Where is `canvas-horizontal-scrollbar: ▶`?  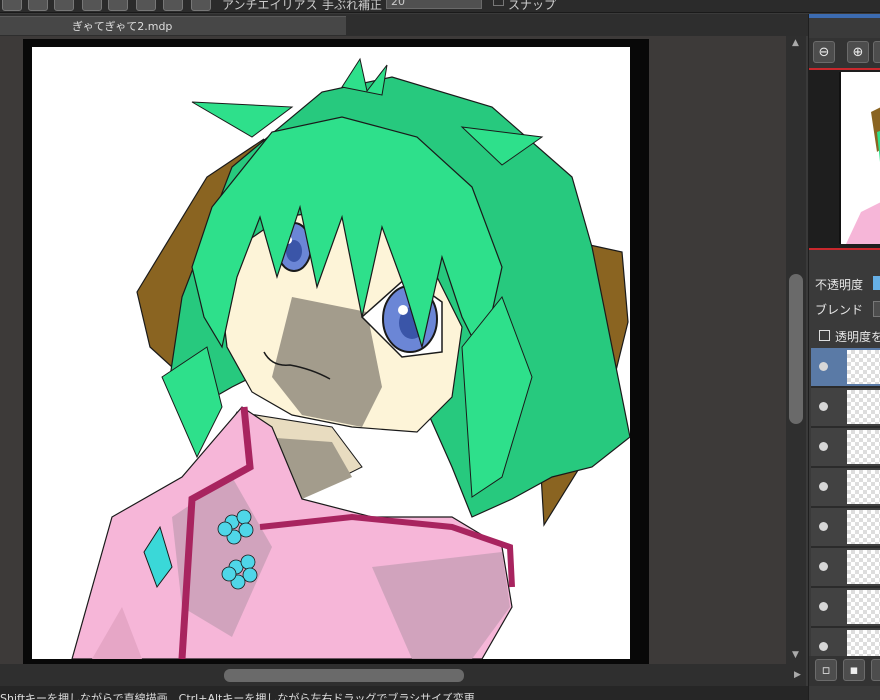
canvas-horizontal-scrollbar: ▶ is located at coordinates (403, 675).